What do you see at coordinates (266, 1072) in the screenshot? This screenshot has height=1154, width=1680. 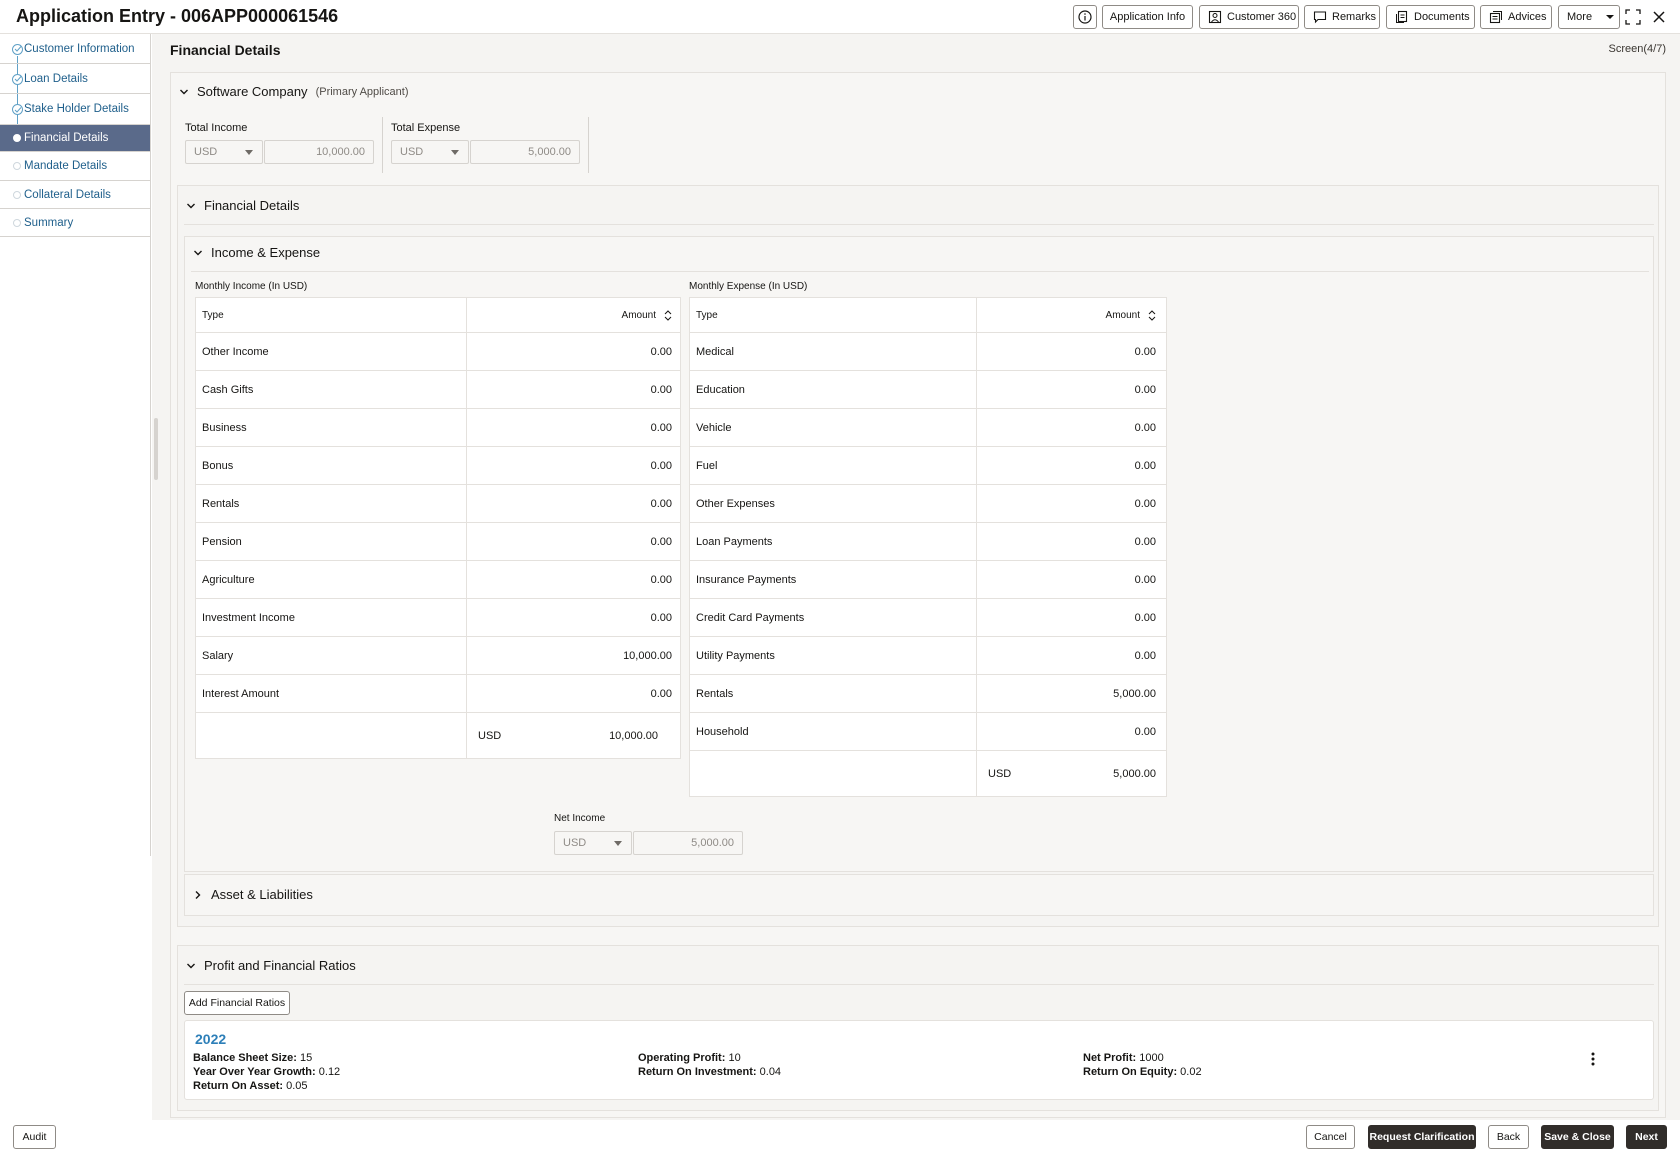 I see `year-over-year-growth: Year Over Year Growth: 0.12` at bounding box center [266, 1072].